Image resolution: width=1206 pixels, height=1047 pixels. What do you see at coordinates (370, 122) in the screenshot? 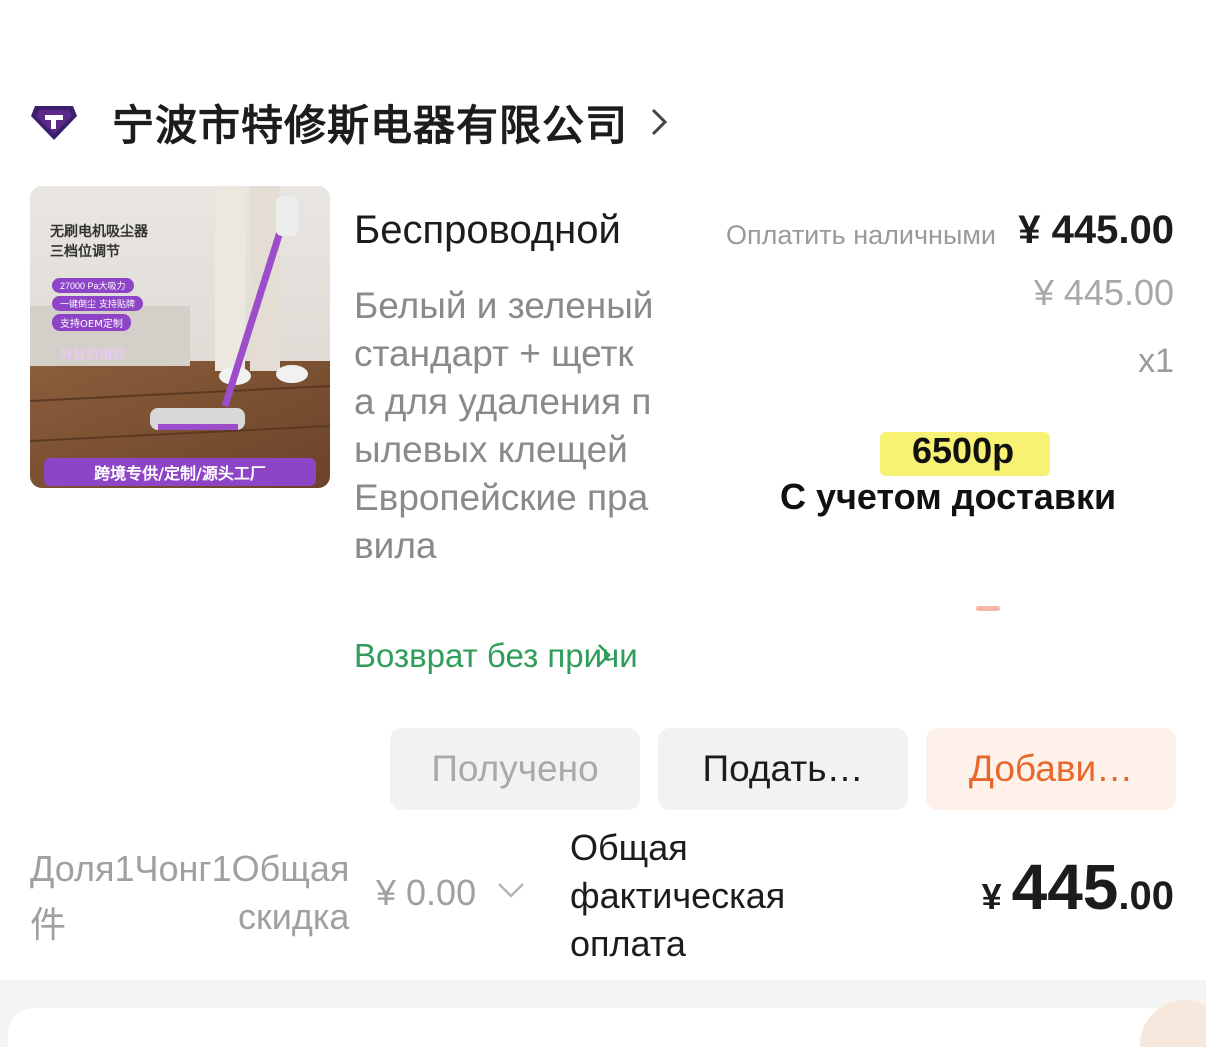
I see `shop-name: 宁波市特修斯电器有限公司` at bounding box center [370, 122].